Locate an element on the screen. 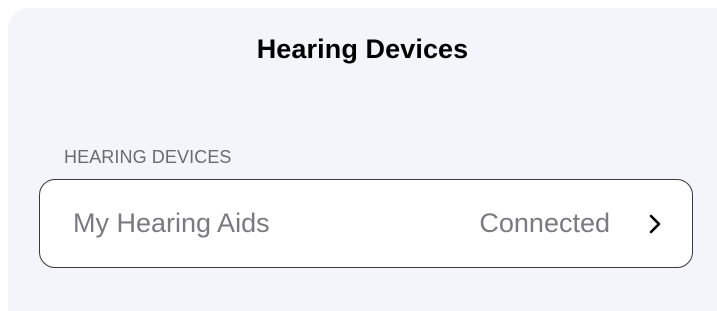 The height and width of the screenshot is (311, 717). section-header-hearing-devices: HEARING DEVICES is located at coordinates (148, 157).